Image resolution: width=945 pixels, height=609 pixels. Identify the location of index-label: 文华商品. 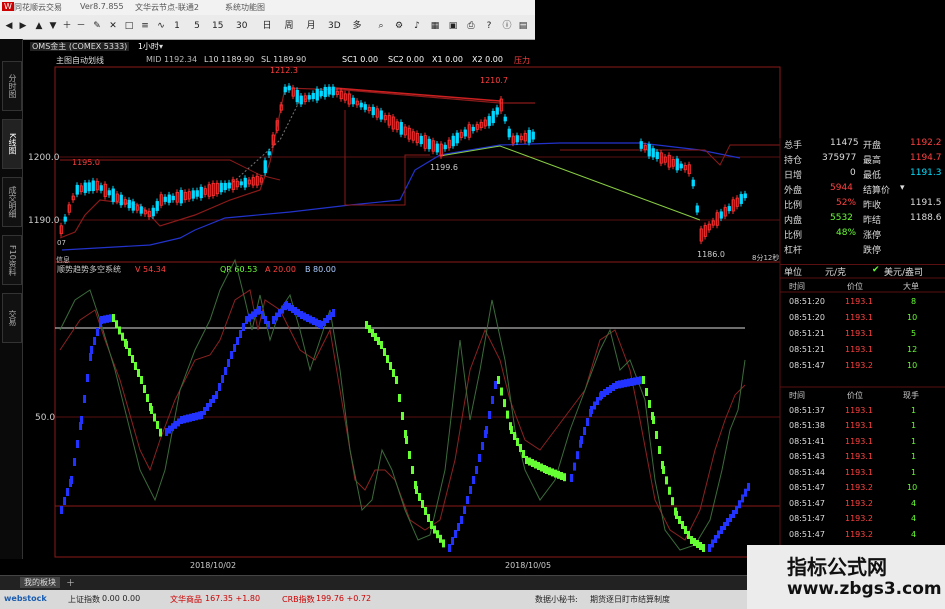
(186, 599).